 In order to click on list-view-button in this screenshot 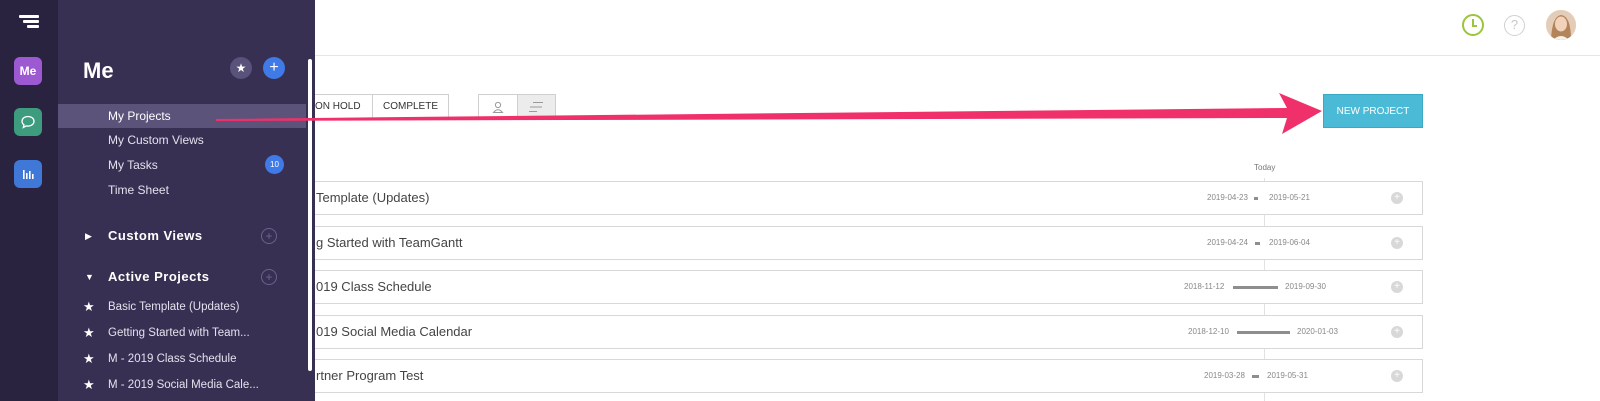, I will do `click(535, 106)`.